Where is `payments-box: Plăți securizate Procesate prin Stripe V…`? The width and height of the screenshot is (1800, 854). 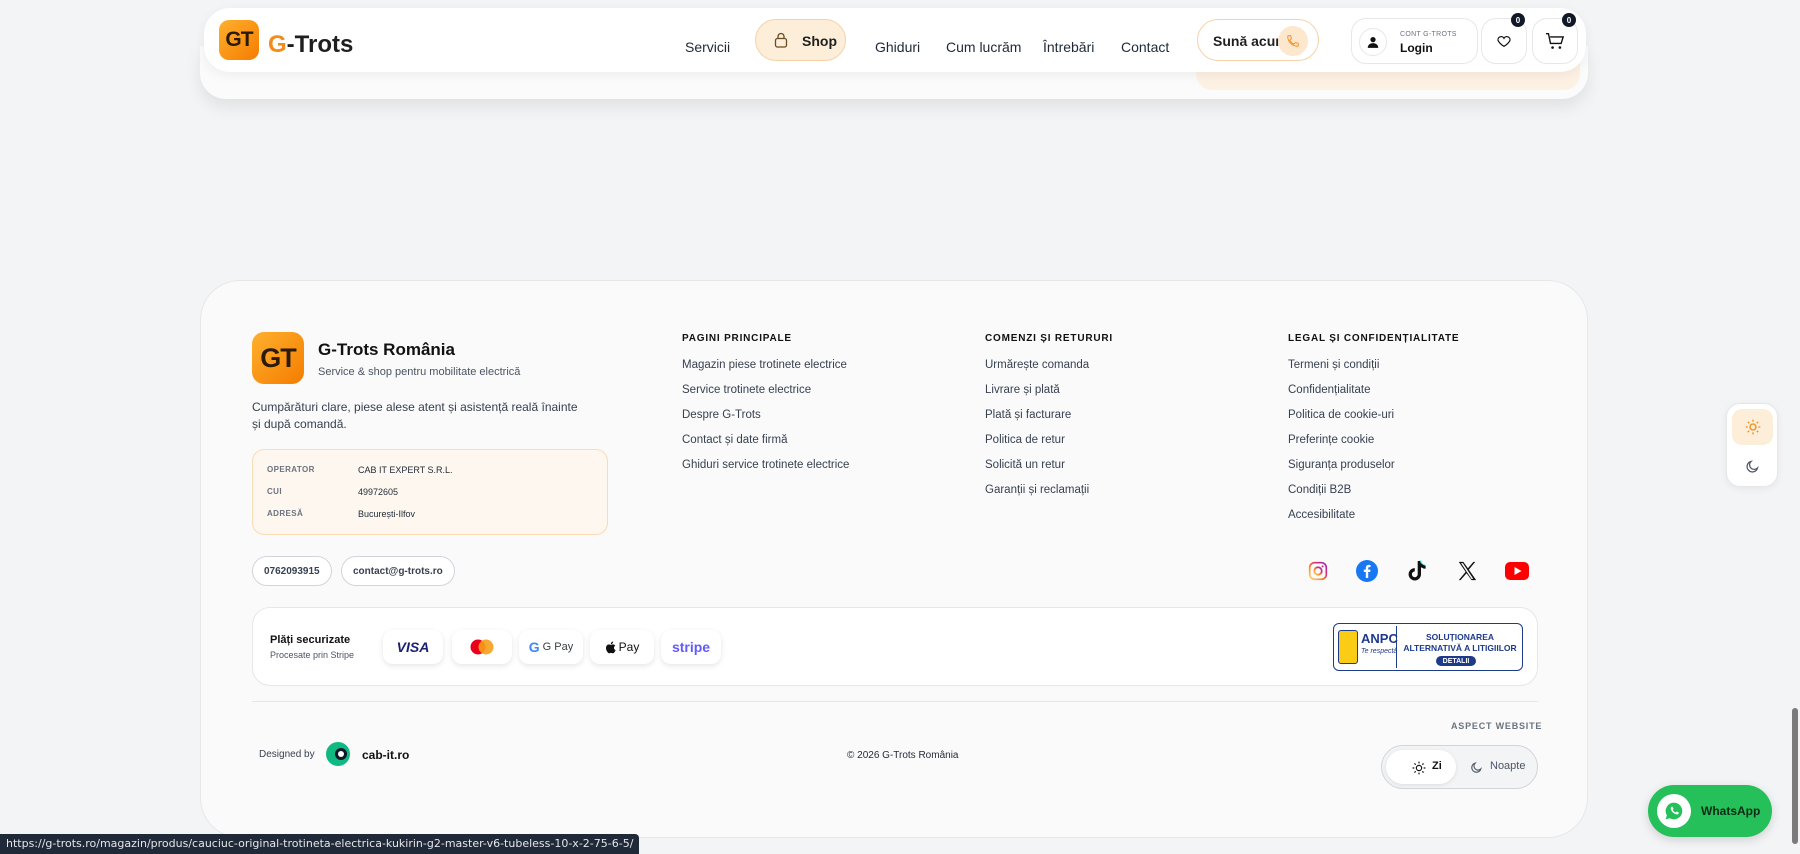 payments-box: Plăți securizate Procesate prin Stripe V… is located at coordinates (895, 646).